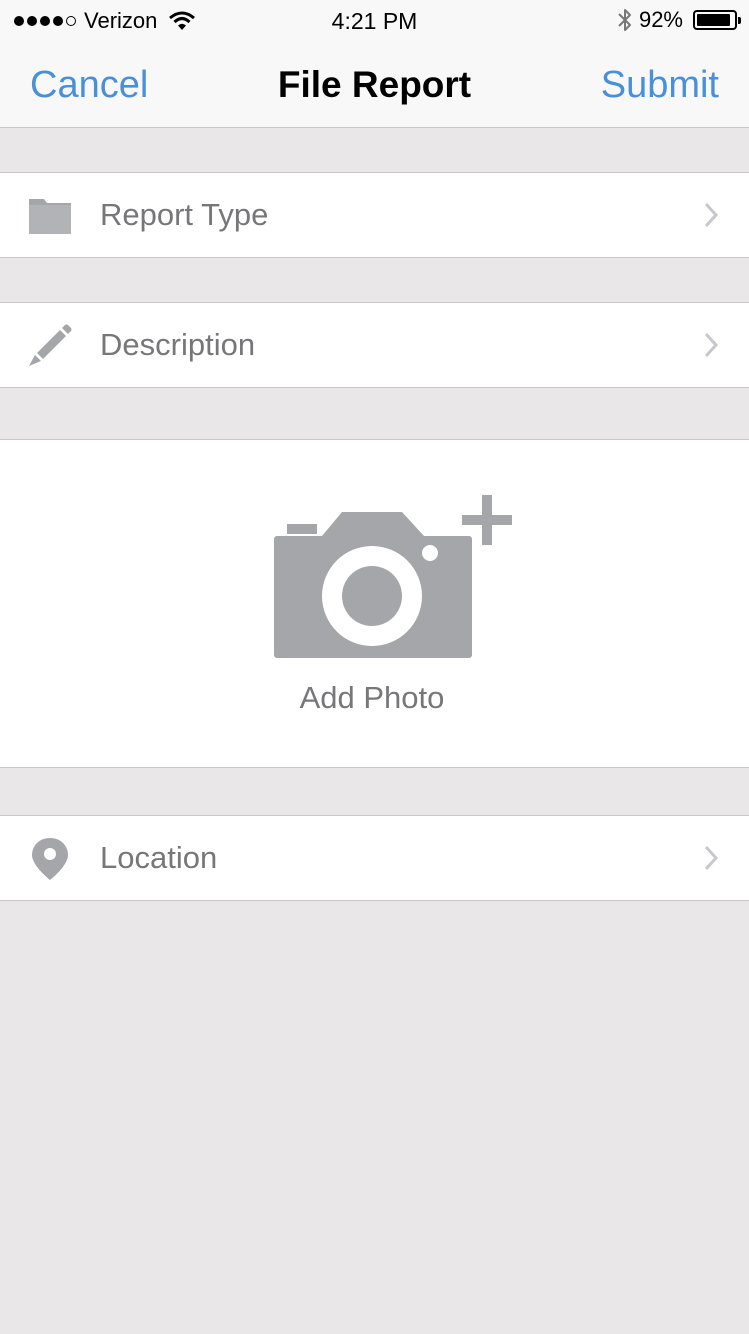 Image resolution: width=749 pixels, height=1334 pixels. I want to click on folder-icon, so click(50, 216).